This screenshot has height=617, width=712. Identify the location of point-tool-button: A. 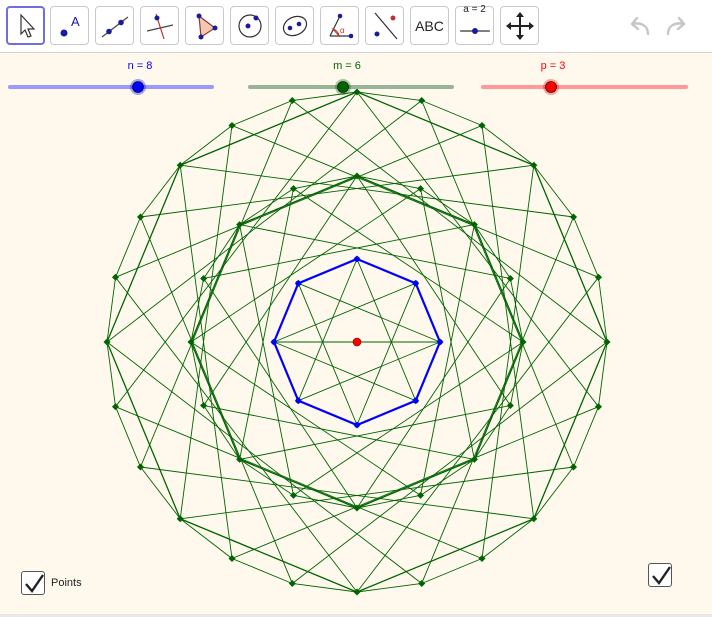
(69, 25).